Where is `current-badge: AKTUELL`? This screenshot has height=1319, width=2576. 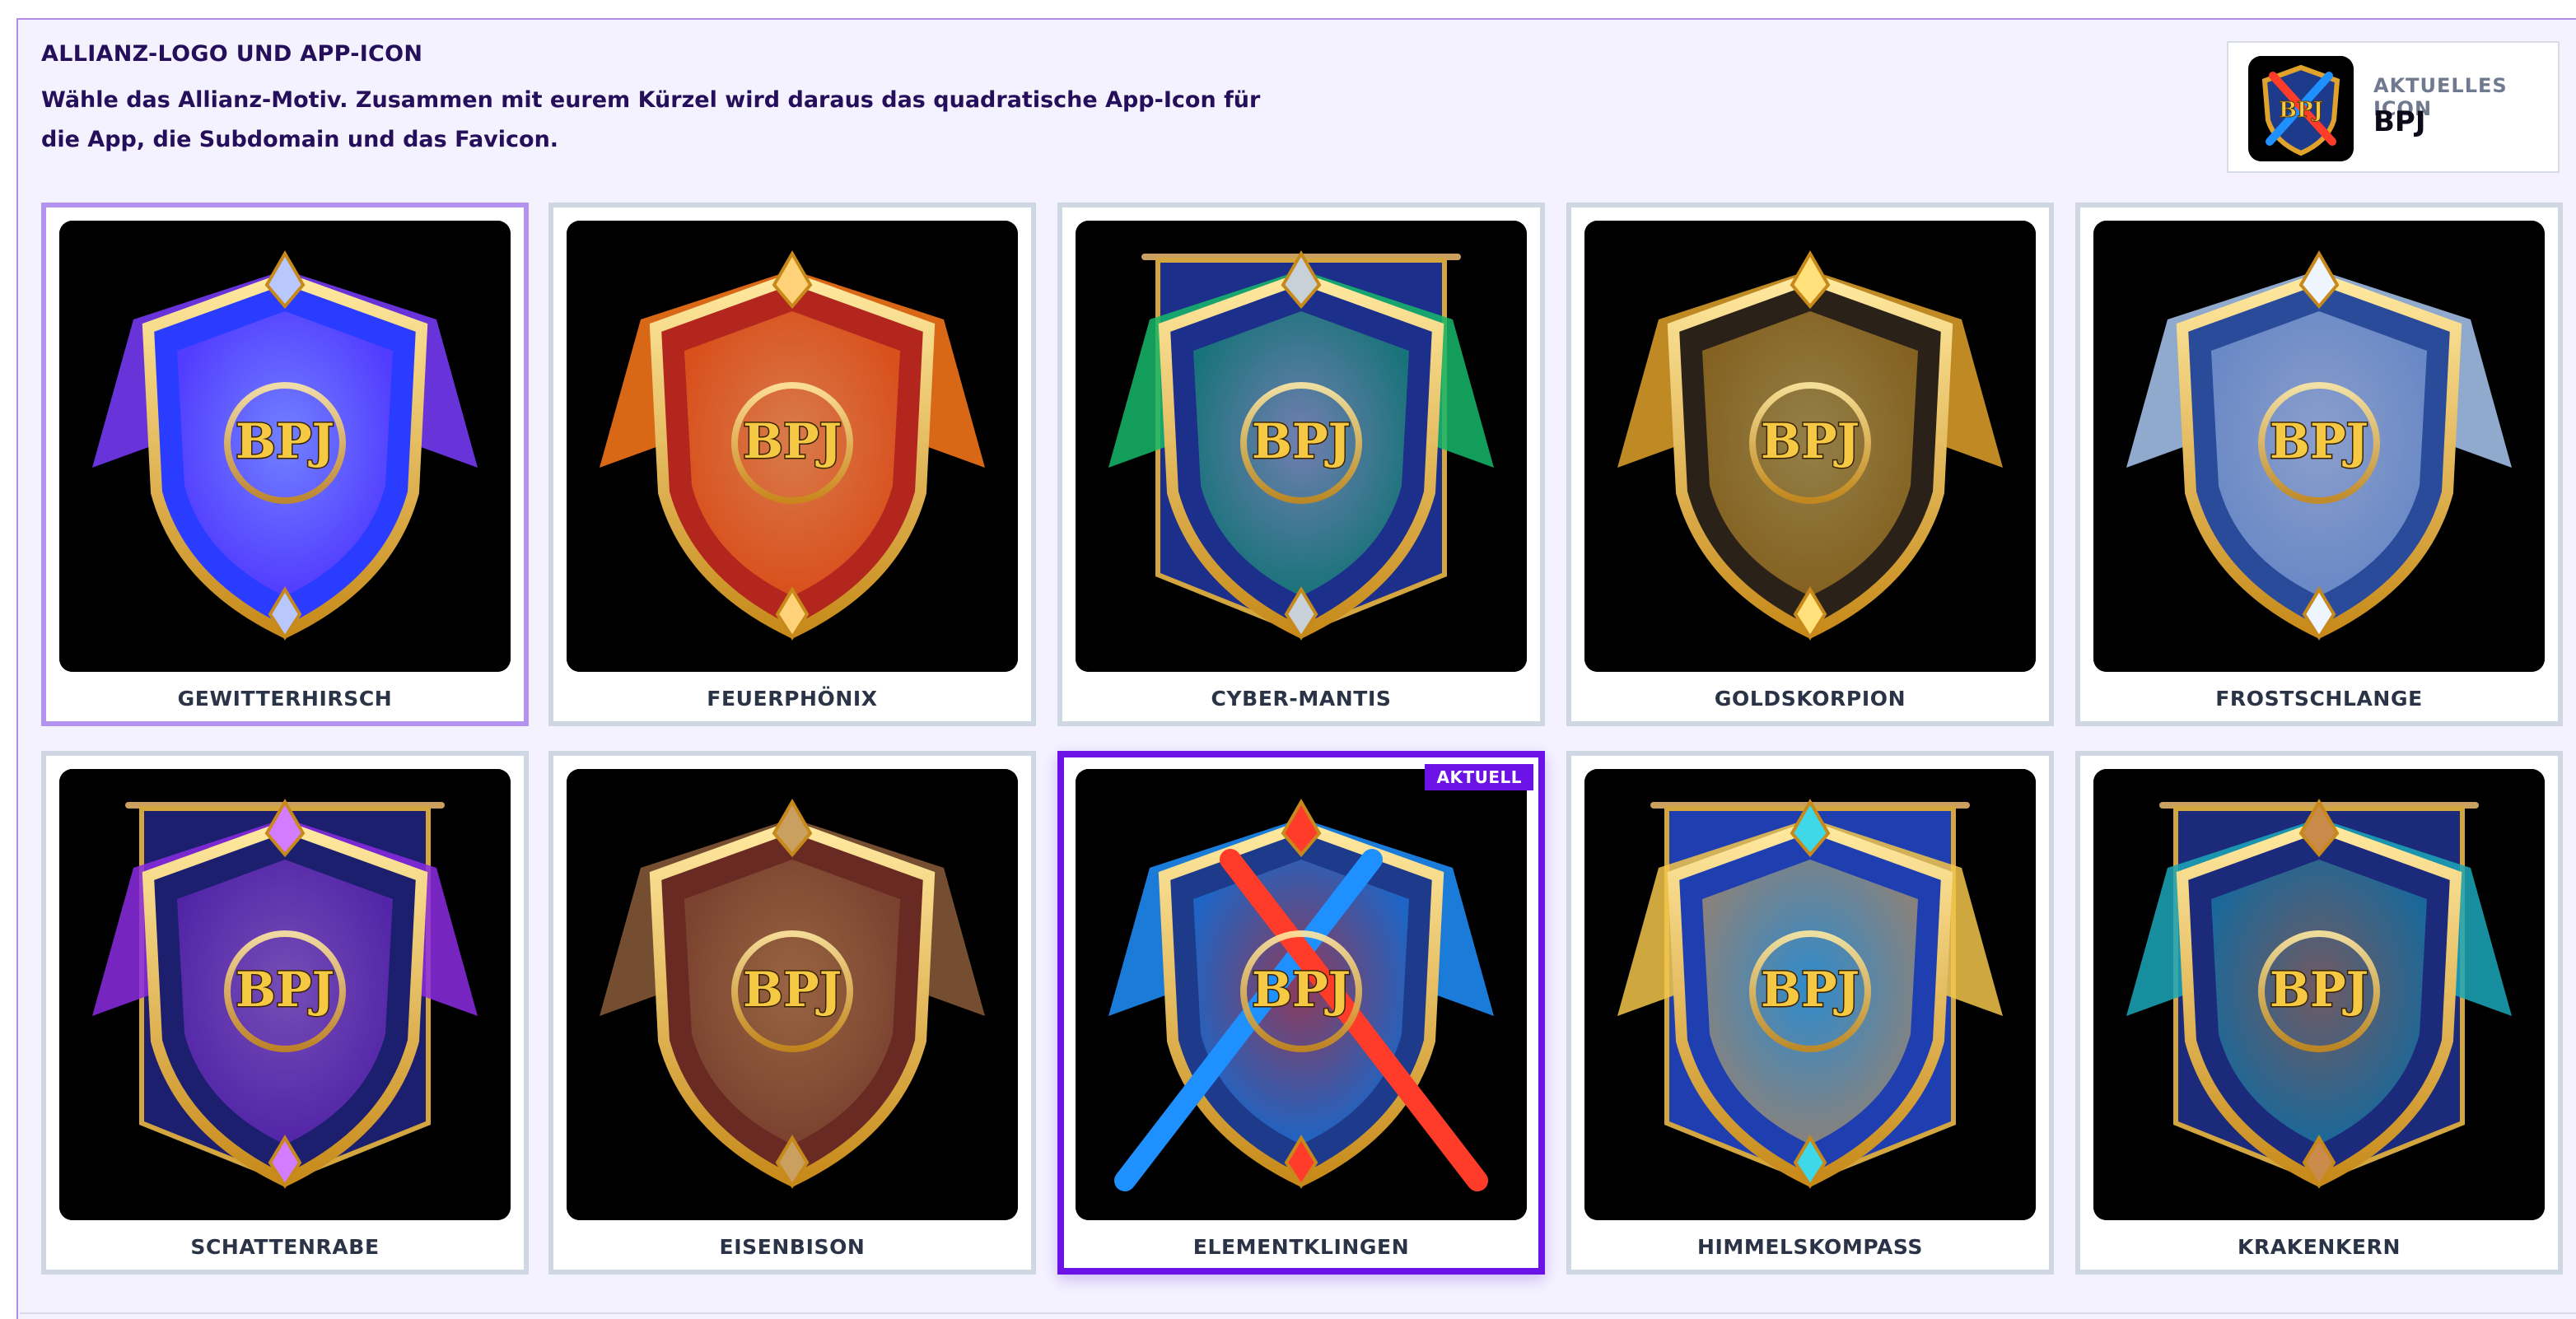 current-badge: AKTUELL is located at coordinates (1479, 777).